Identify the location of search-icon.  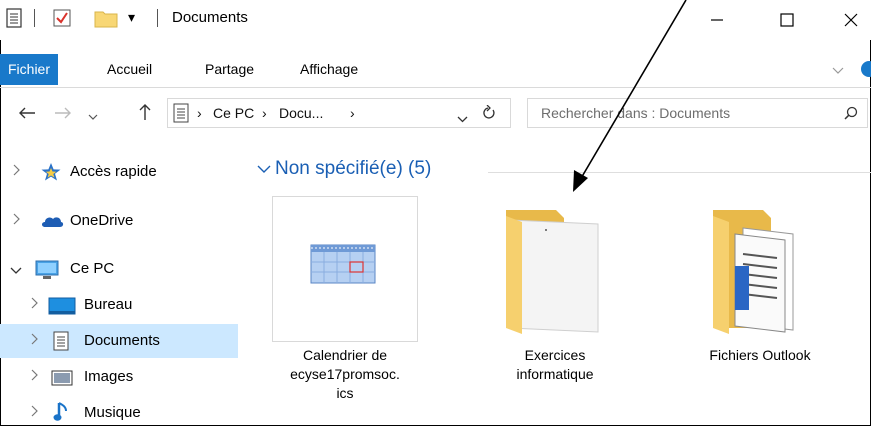
(851, 115).